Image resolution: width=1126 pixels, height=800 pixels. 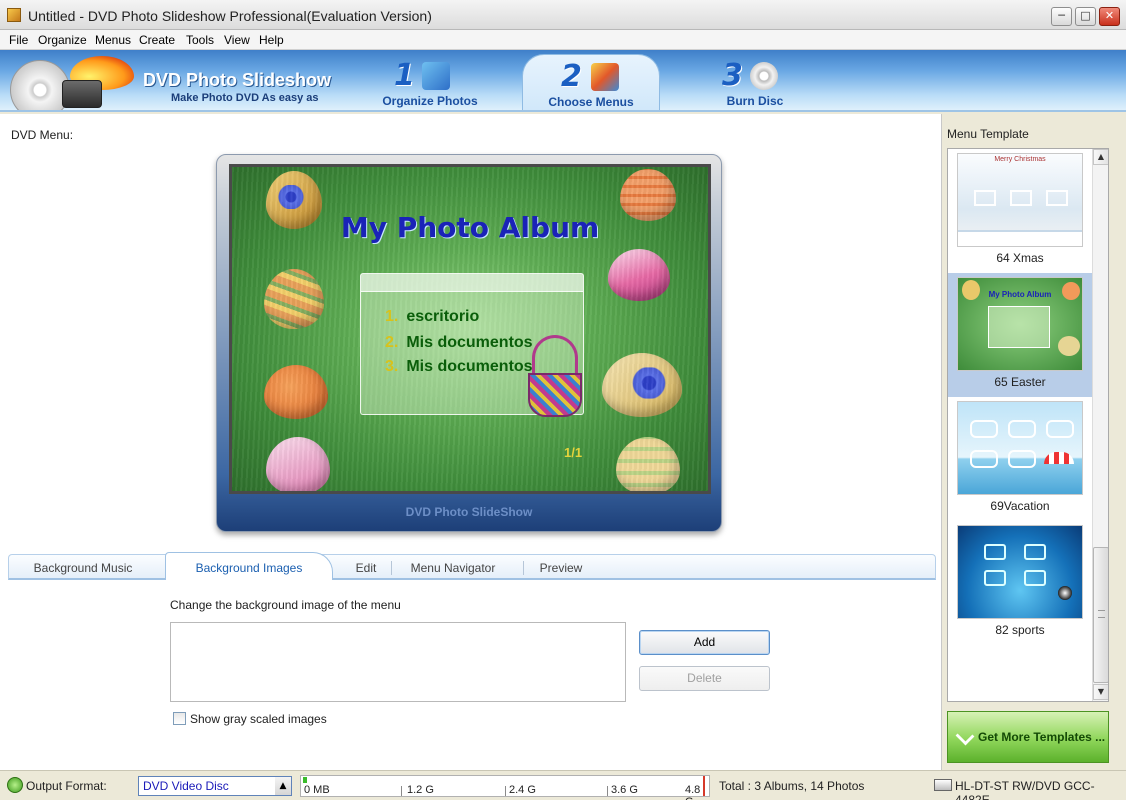 What do you see at coordinates (1100, 692) in the screenshot?
I see `scroll-down-icon: ▼` at bounding box center [1100, 692].